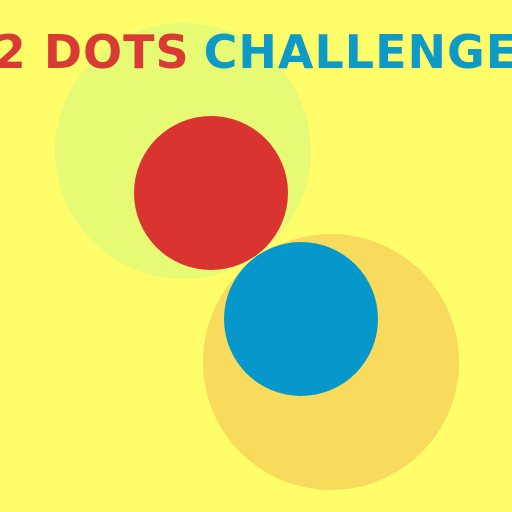  I want to click on title-part-challenge: CHALLENGE, so click(357, 52).